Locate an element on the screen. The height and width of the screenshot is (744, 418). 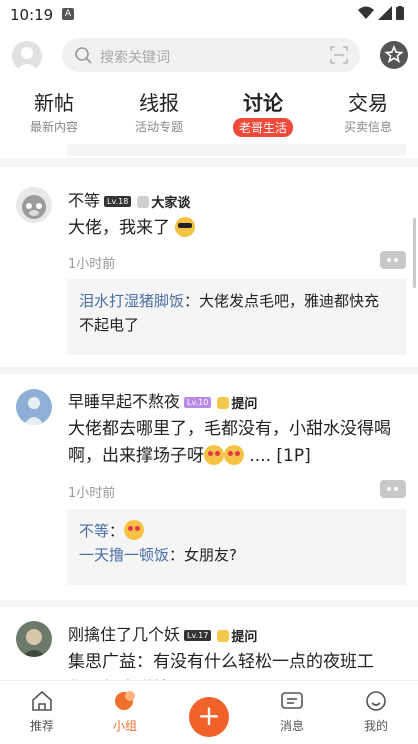
group-icon is located at coordinates (125, 700).